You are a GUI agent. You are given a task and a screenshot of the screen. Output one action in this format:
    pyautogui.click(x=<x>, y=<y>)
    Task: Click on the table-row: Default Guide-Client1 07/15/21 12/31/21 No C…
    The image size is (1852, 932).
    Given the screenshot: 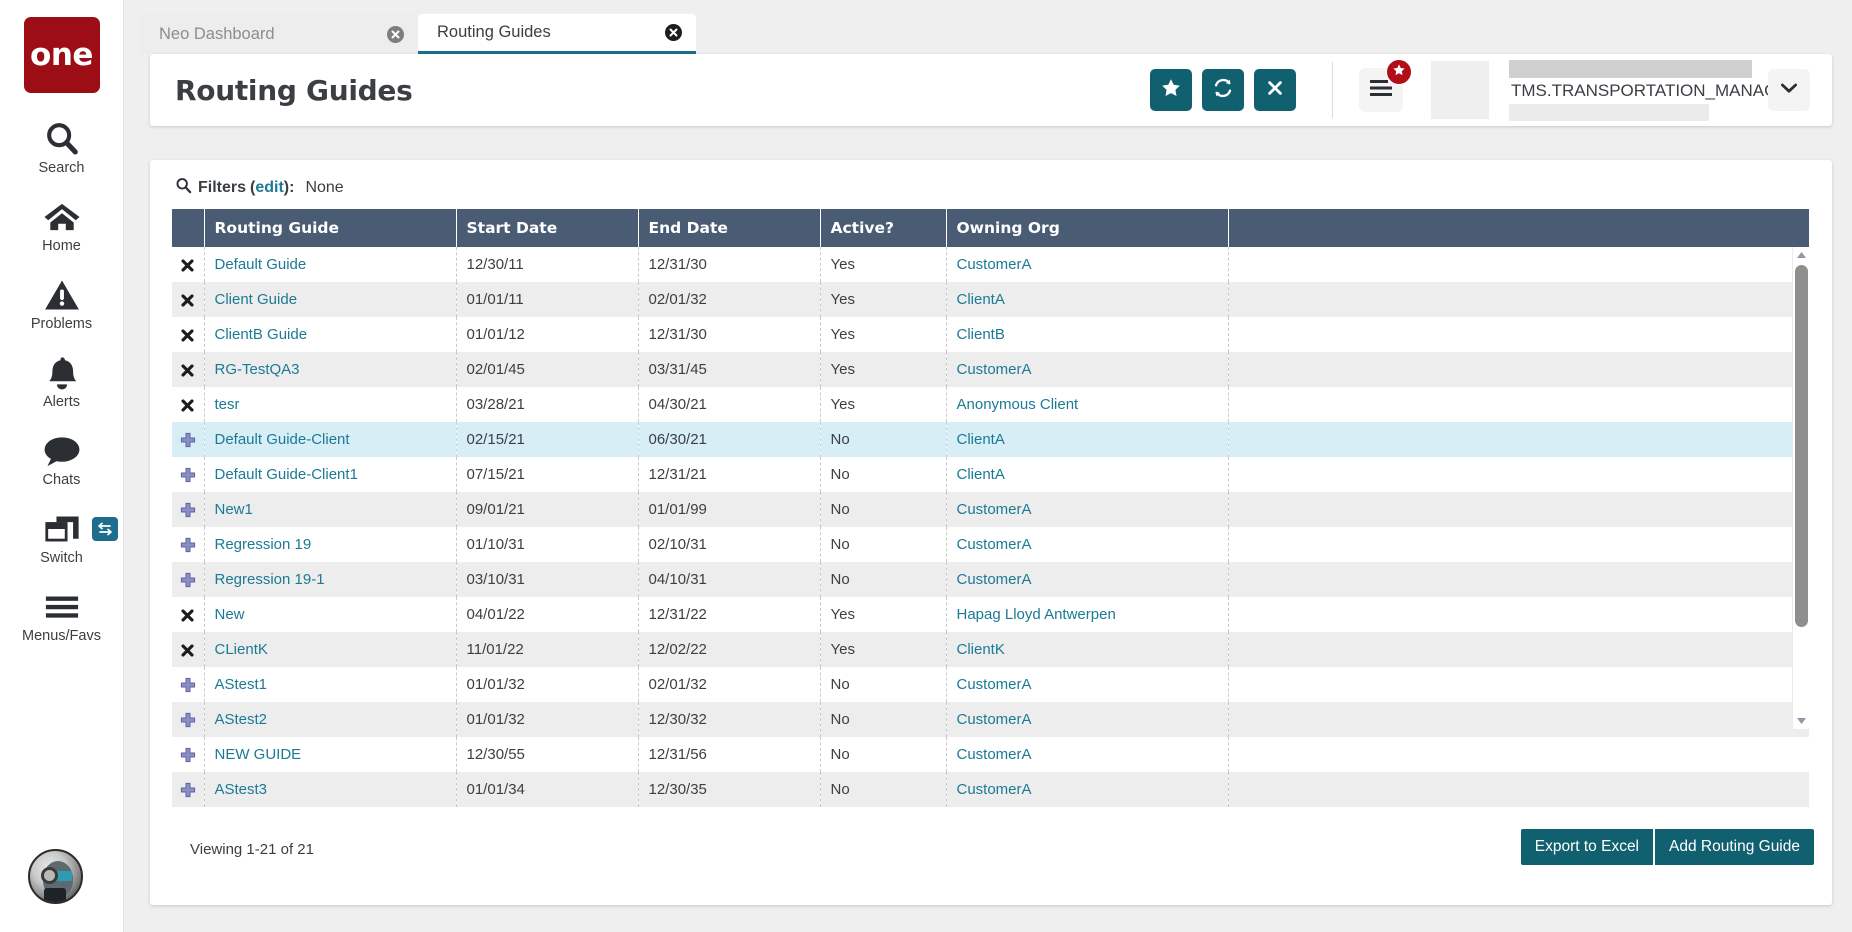 What is the action you would take?
    pyautogui.click(x=990, y=474)
    